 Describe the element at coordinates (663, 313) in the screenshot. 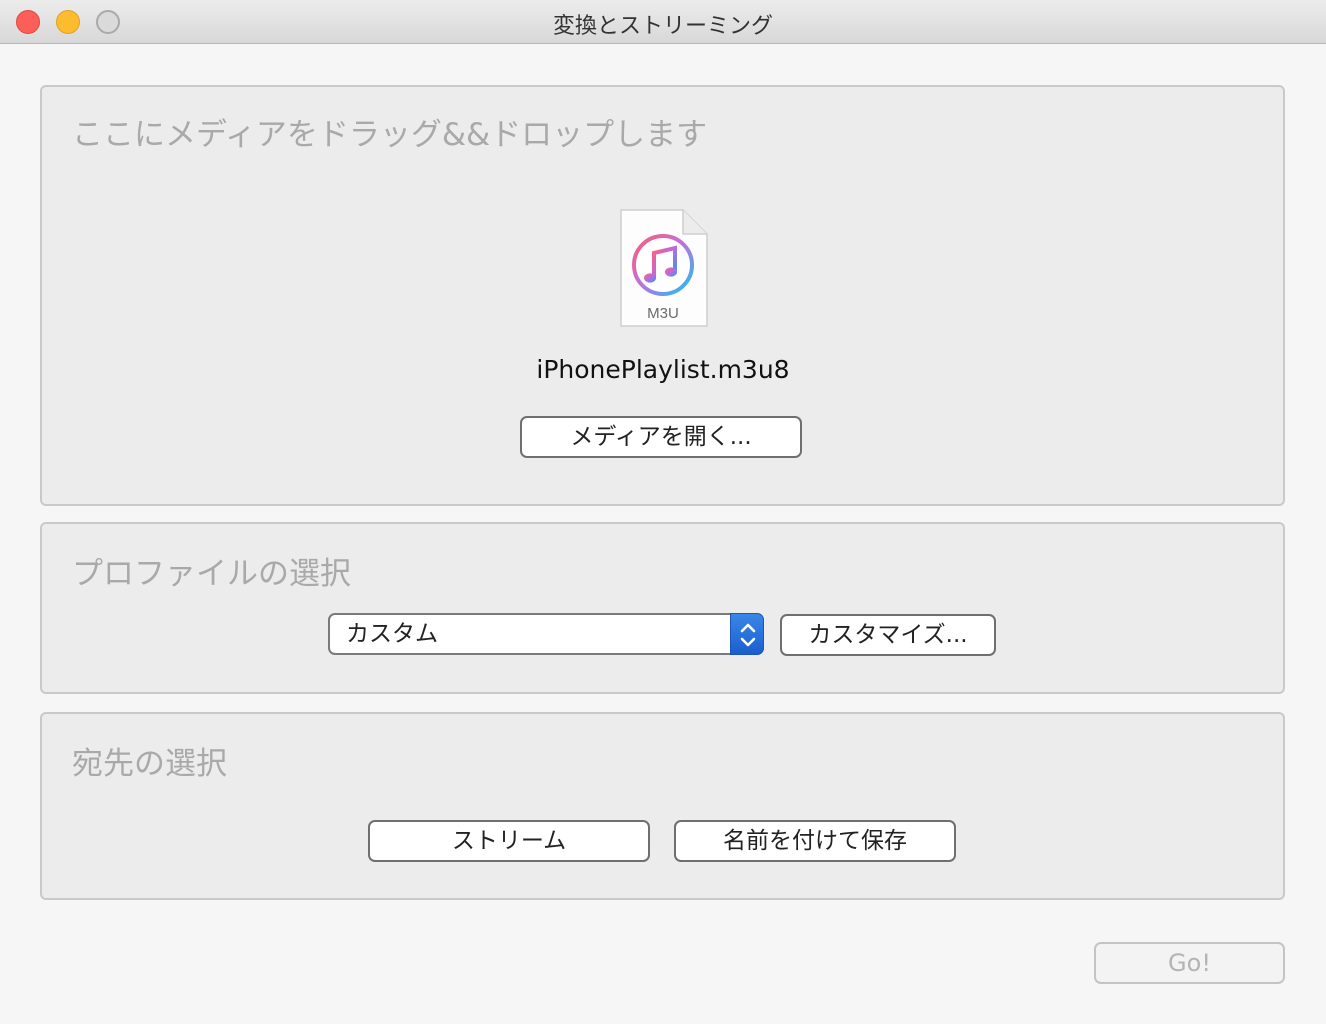

I see `file-icon-label: M3U` at that location.